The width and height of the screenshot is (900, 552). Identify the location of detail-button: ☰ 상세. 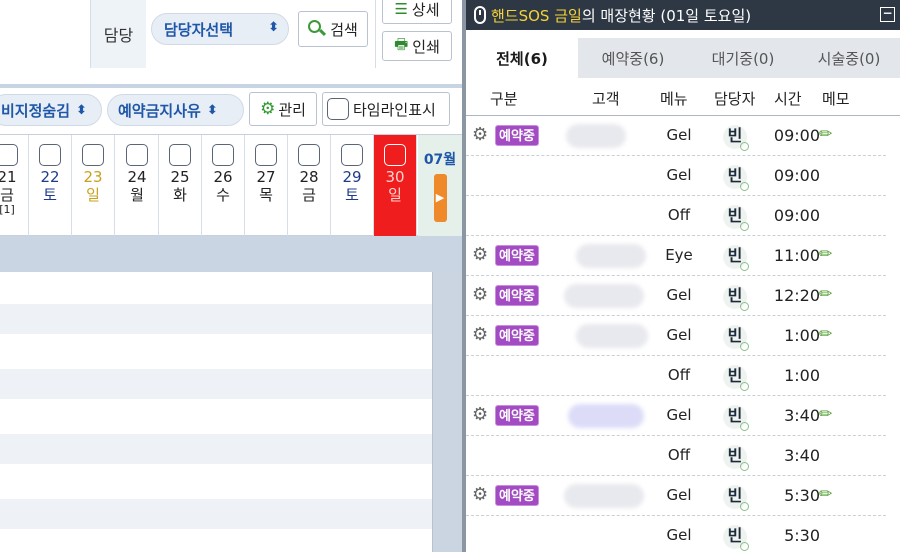
(417, 12).